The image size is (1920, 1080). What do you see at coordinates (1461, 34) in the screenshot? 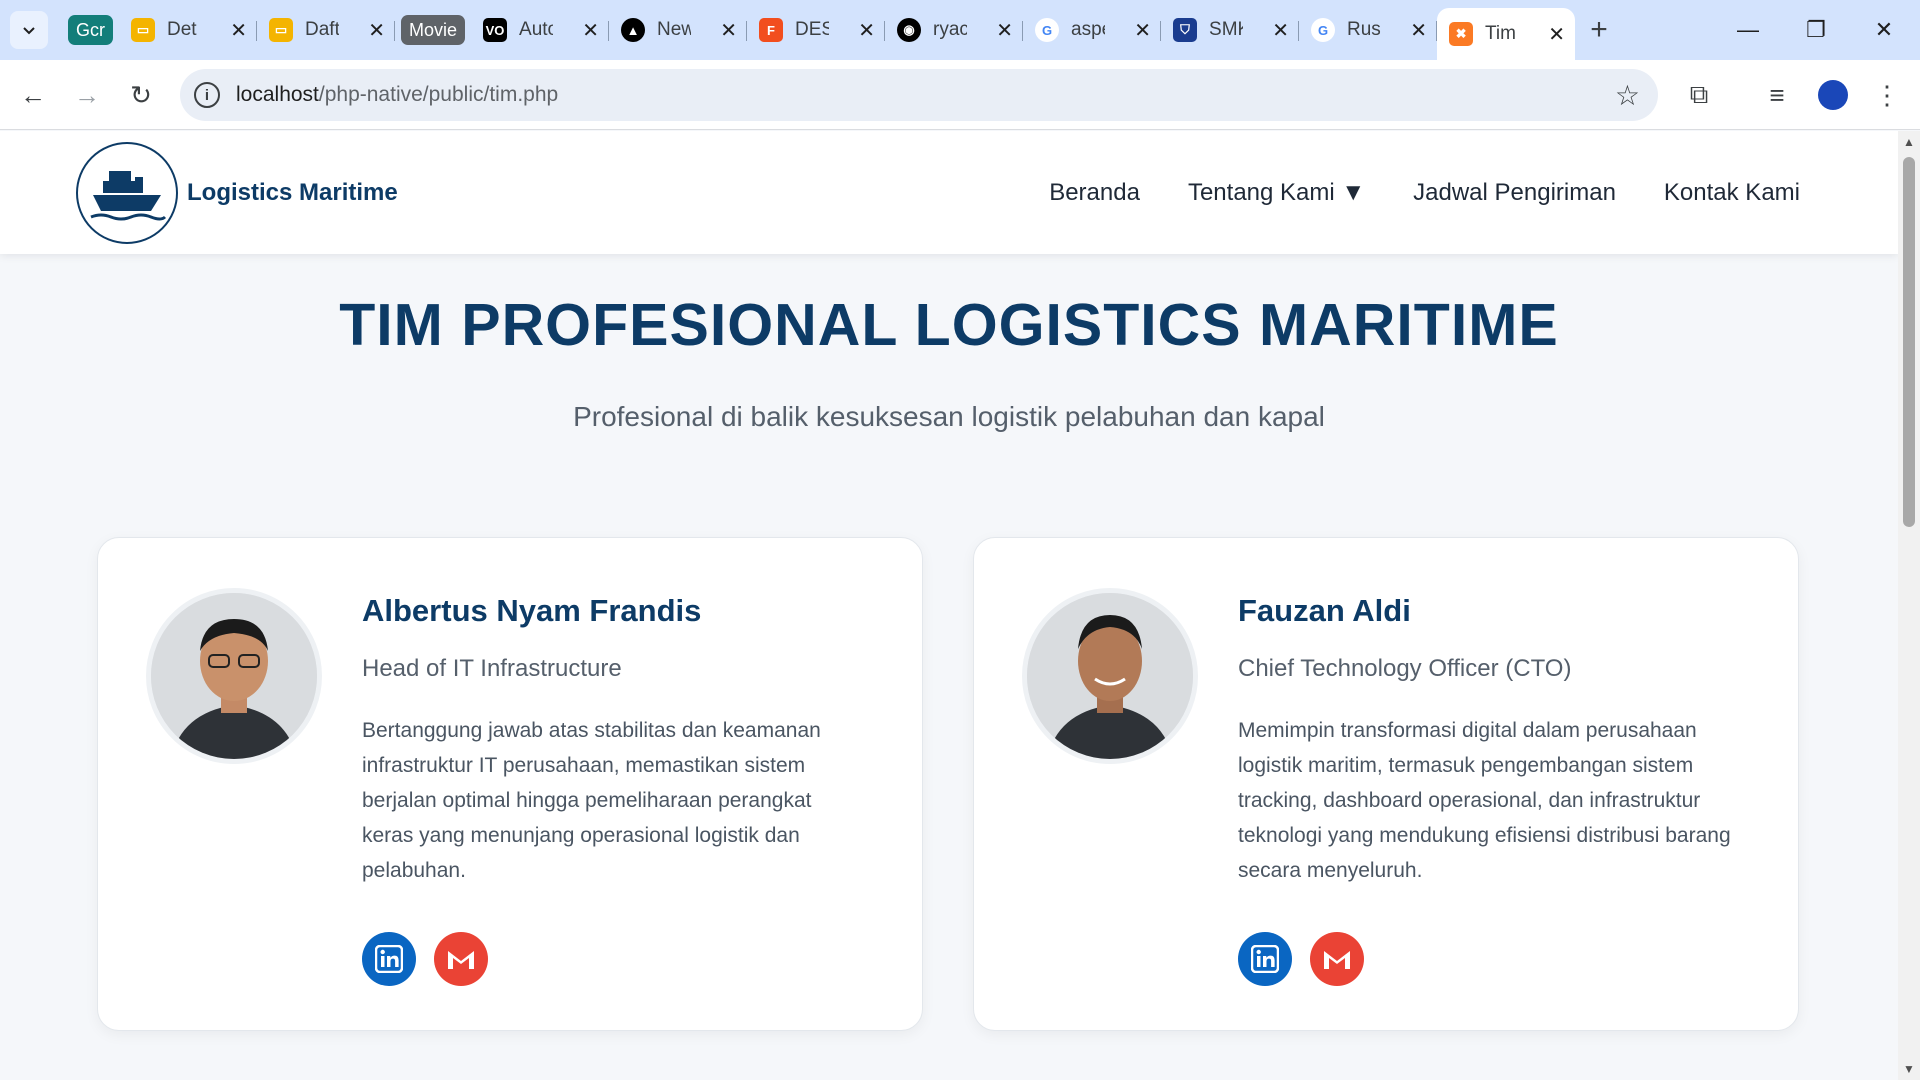
I see `xampp-icon: ✖` at bounding box center [1461, 34].